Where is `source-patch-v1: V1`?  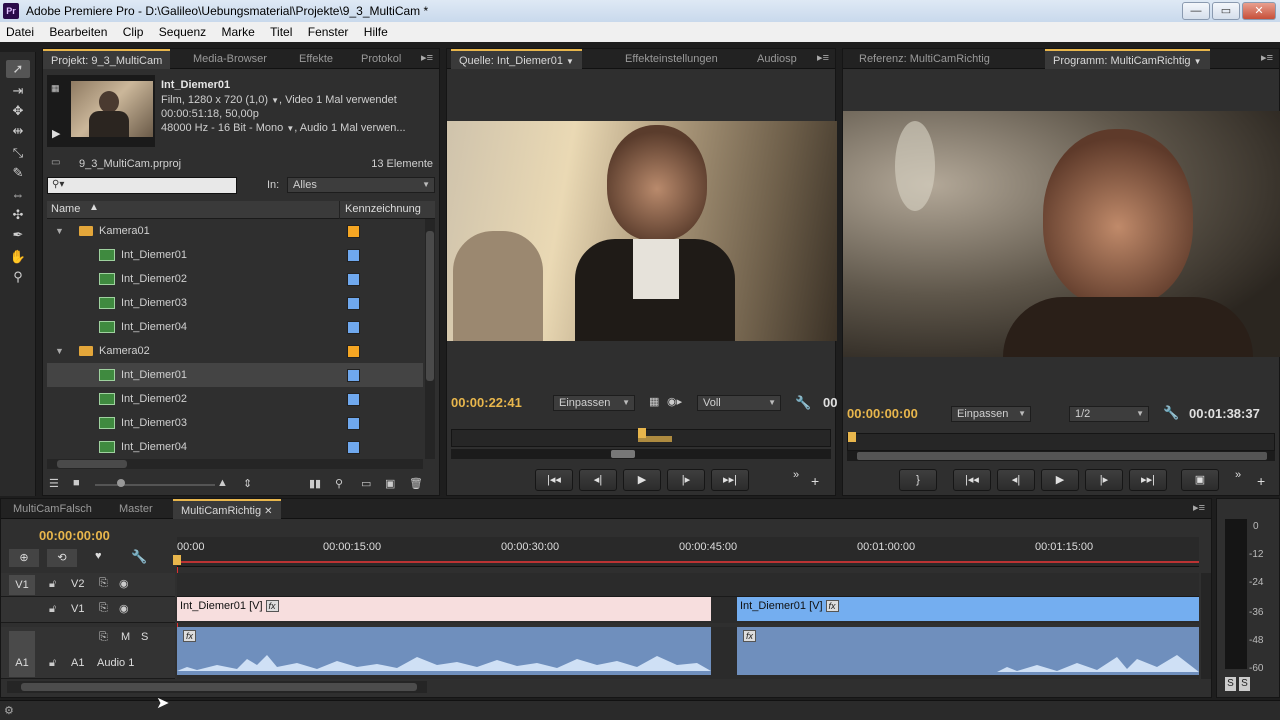
source-patch-v1: V1 is located at coordinates (22, 585).